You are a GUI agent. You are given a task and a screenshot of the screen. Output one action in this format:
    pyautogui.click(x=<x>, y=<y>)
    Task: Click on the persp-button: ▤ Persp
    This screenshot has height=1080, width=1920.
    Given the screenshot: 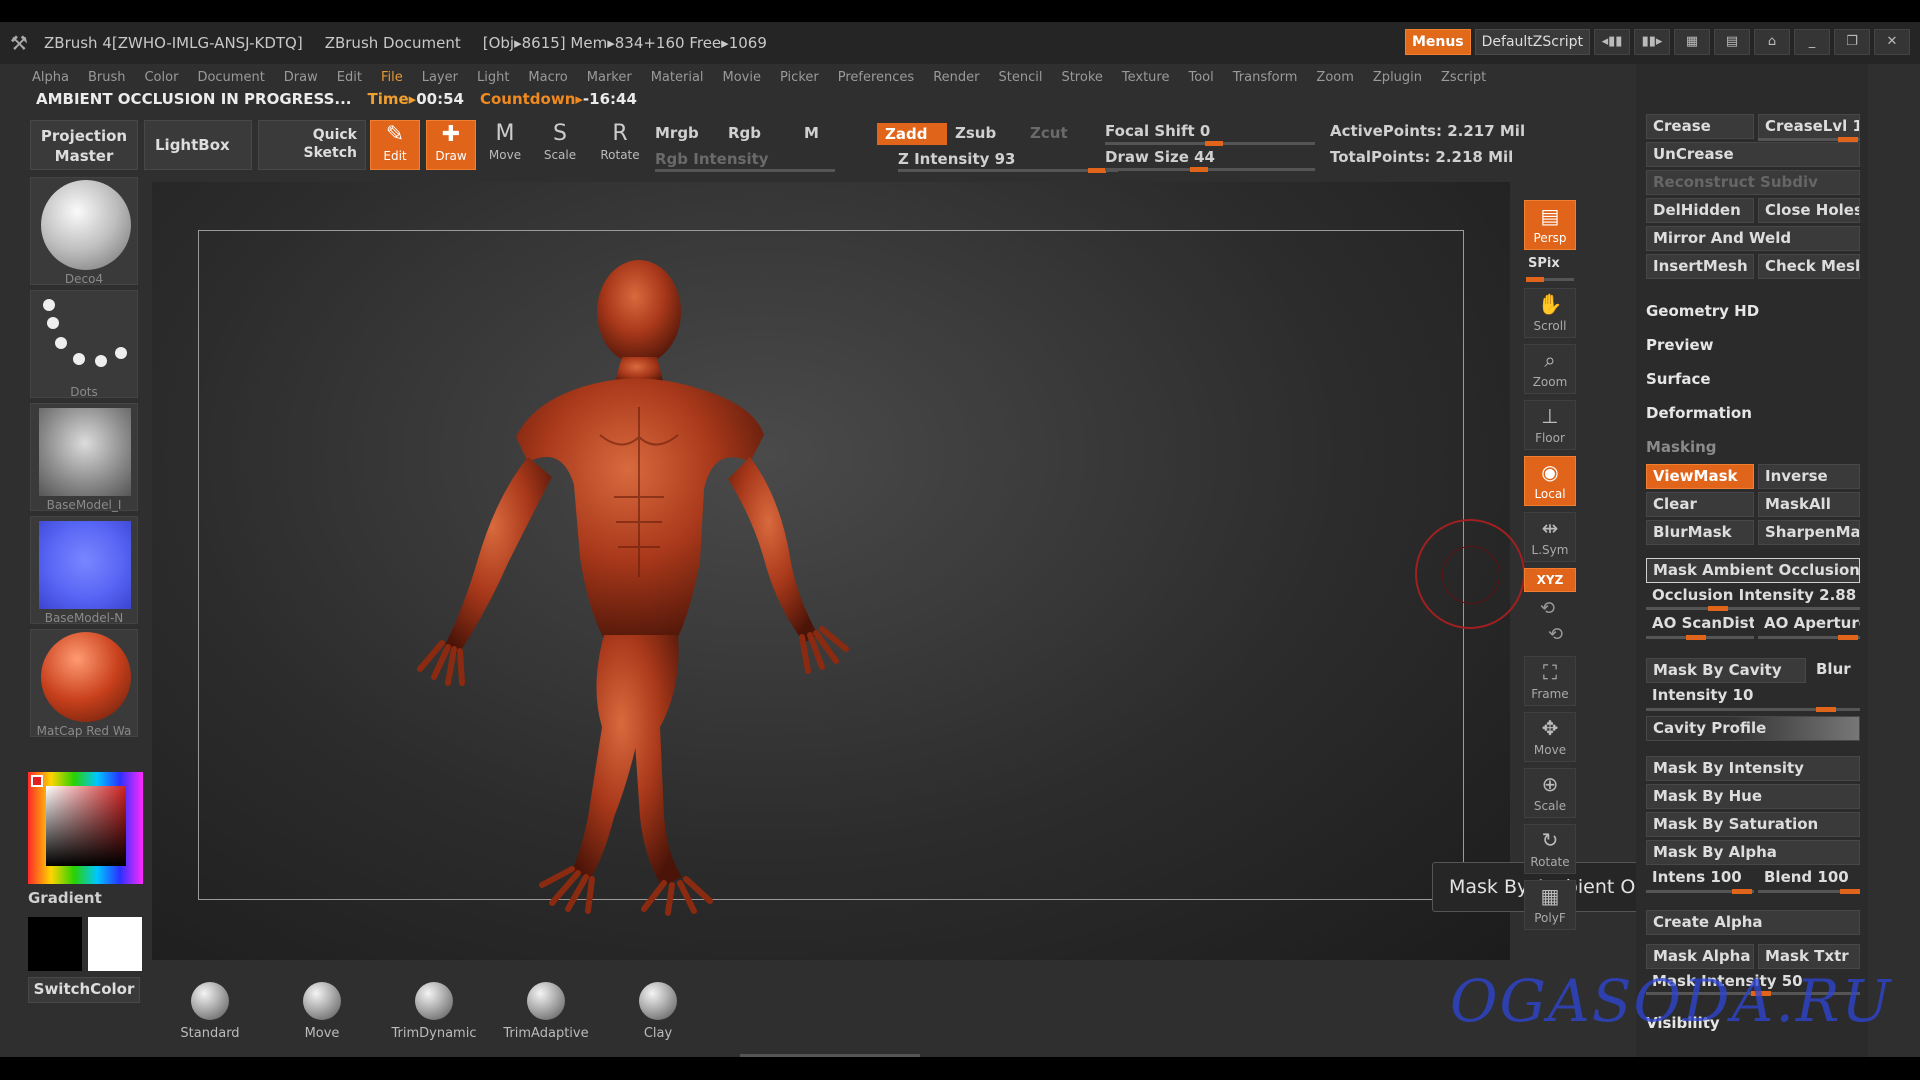 What is the action you would take?
    pyautogui.click(x=1550, y=225)
    